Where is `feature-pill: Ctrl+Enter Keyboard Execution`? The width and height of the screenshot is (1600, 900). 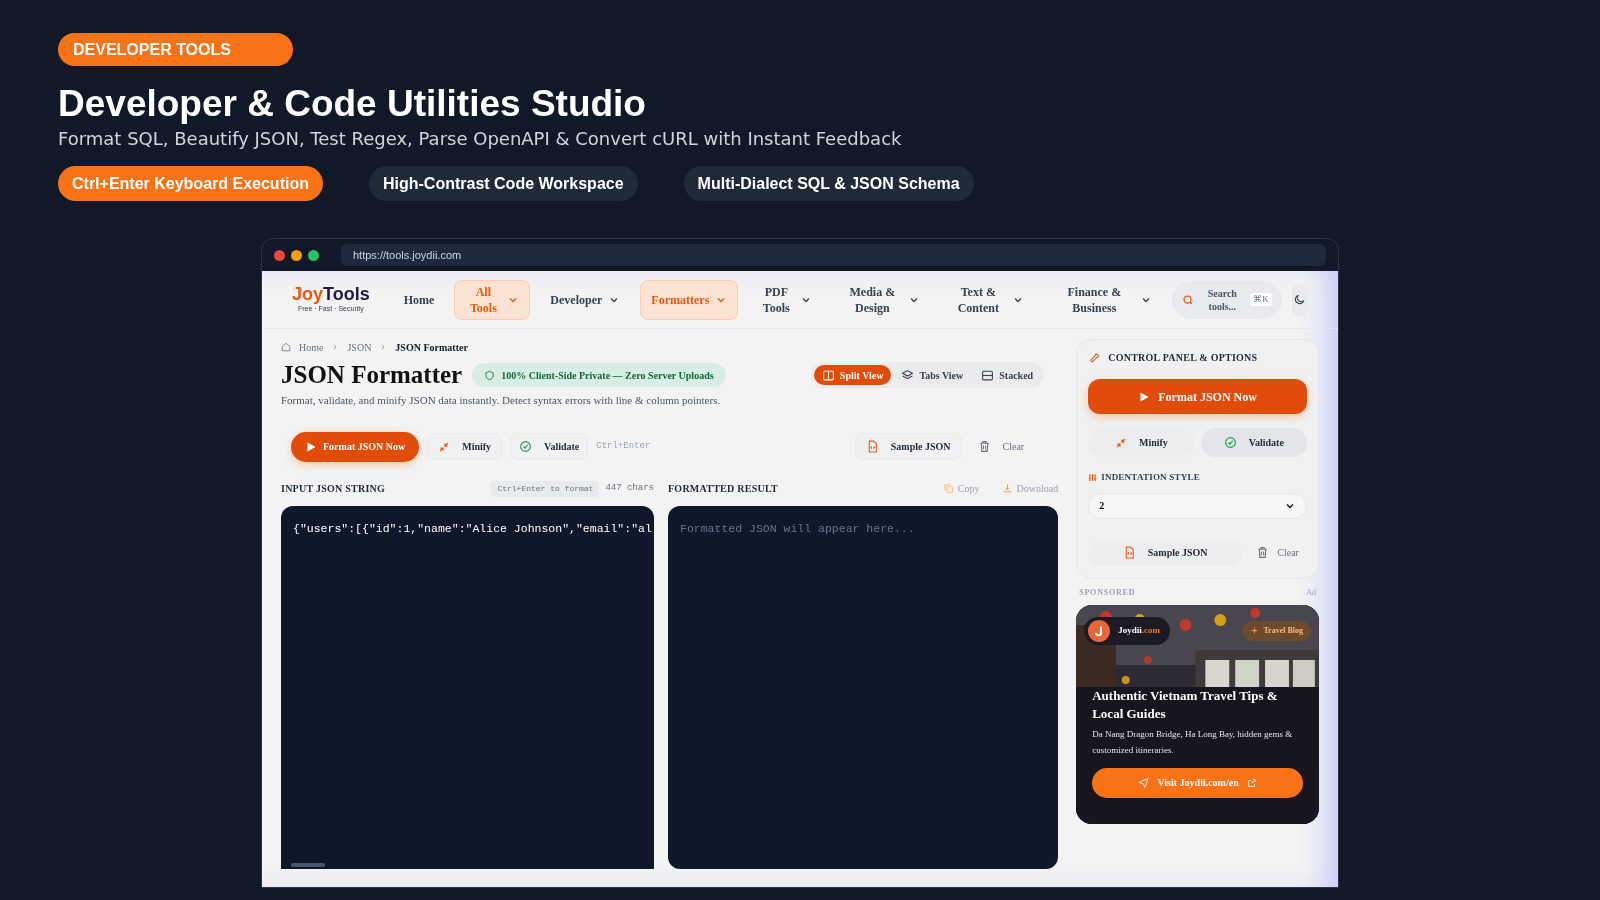 feature-pill: Ctrl+Enter Keyboard Execution is located at coordinates (190, 183).